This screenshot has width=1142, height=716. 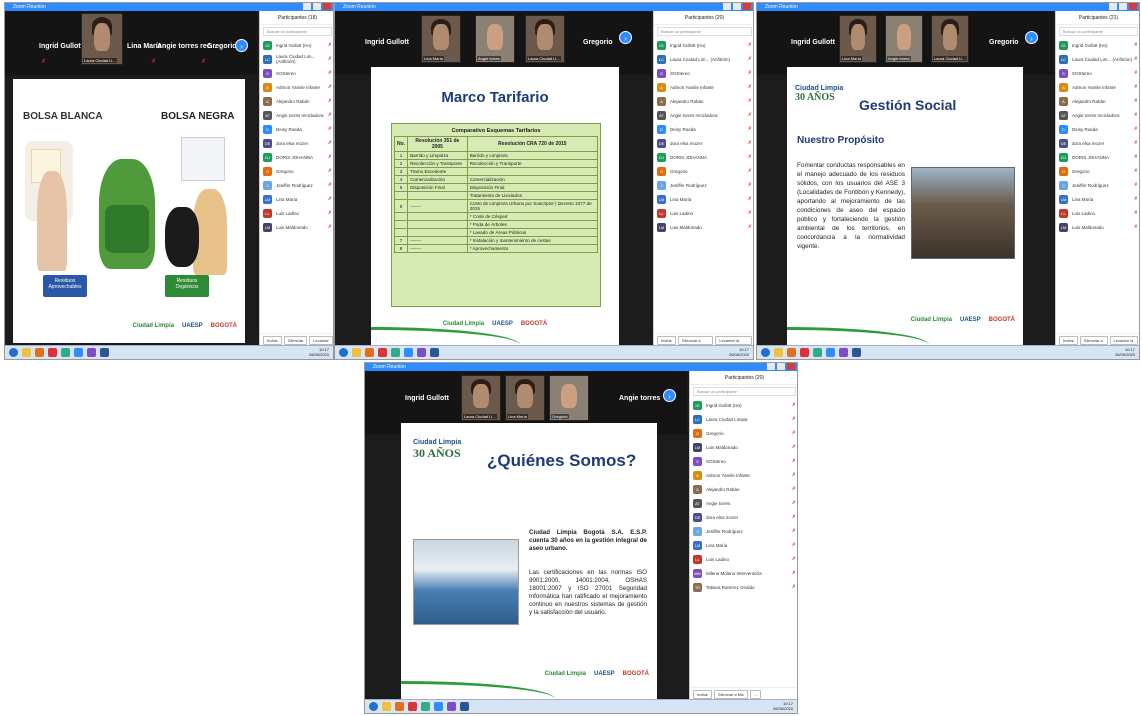 What do you see at coordinates (52, 352) in the screenshot?
I see `chrome-icon` at bounding box center [52, 352].